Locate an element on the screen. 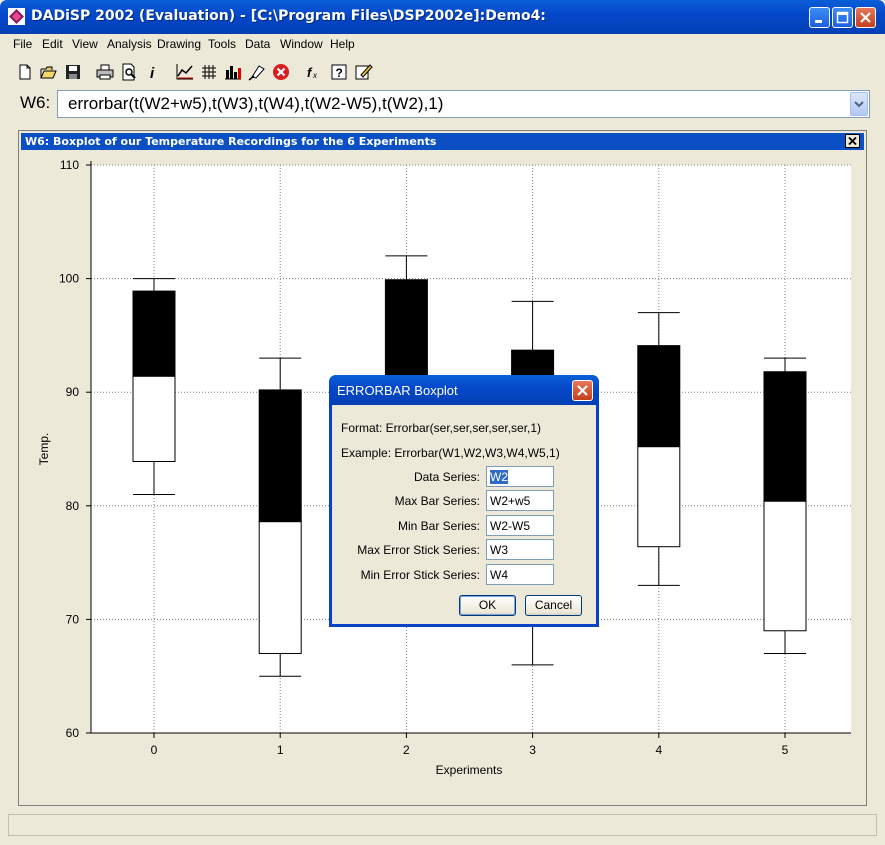 This screenshot has width=885, height=845. min-bar-series-label: Min Bar Series: is located at coordinates (438, 526).